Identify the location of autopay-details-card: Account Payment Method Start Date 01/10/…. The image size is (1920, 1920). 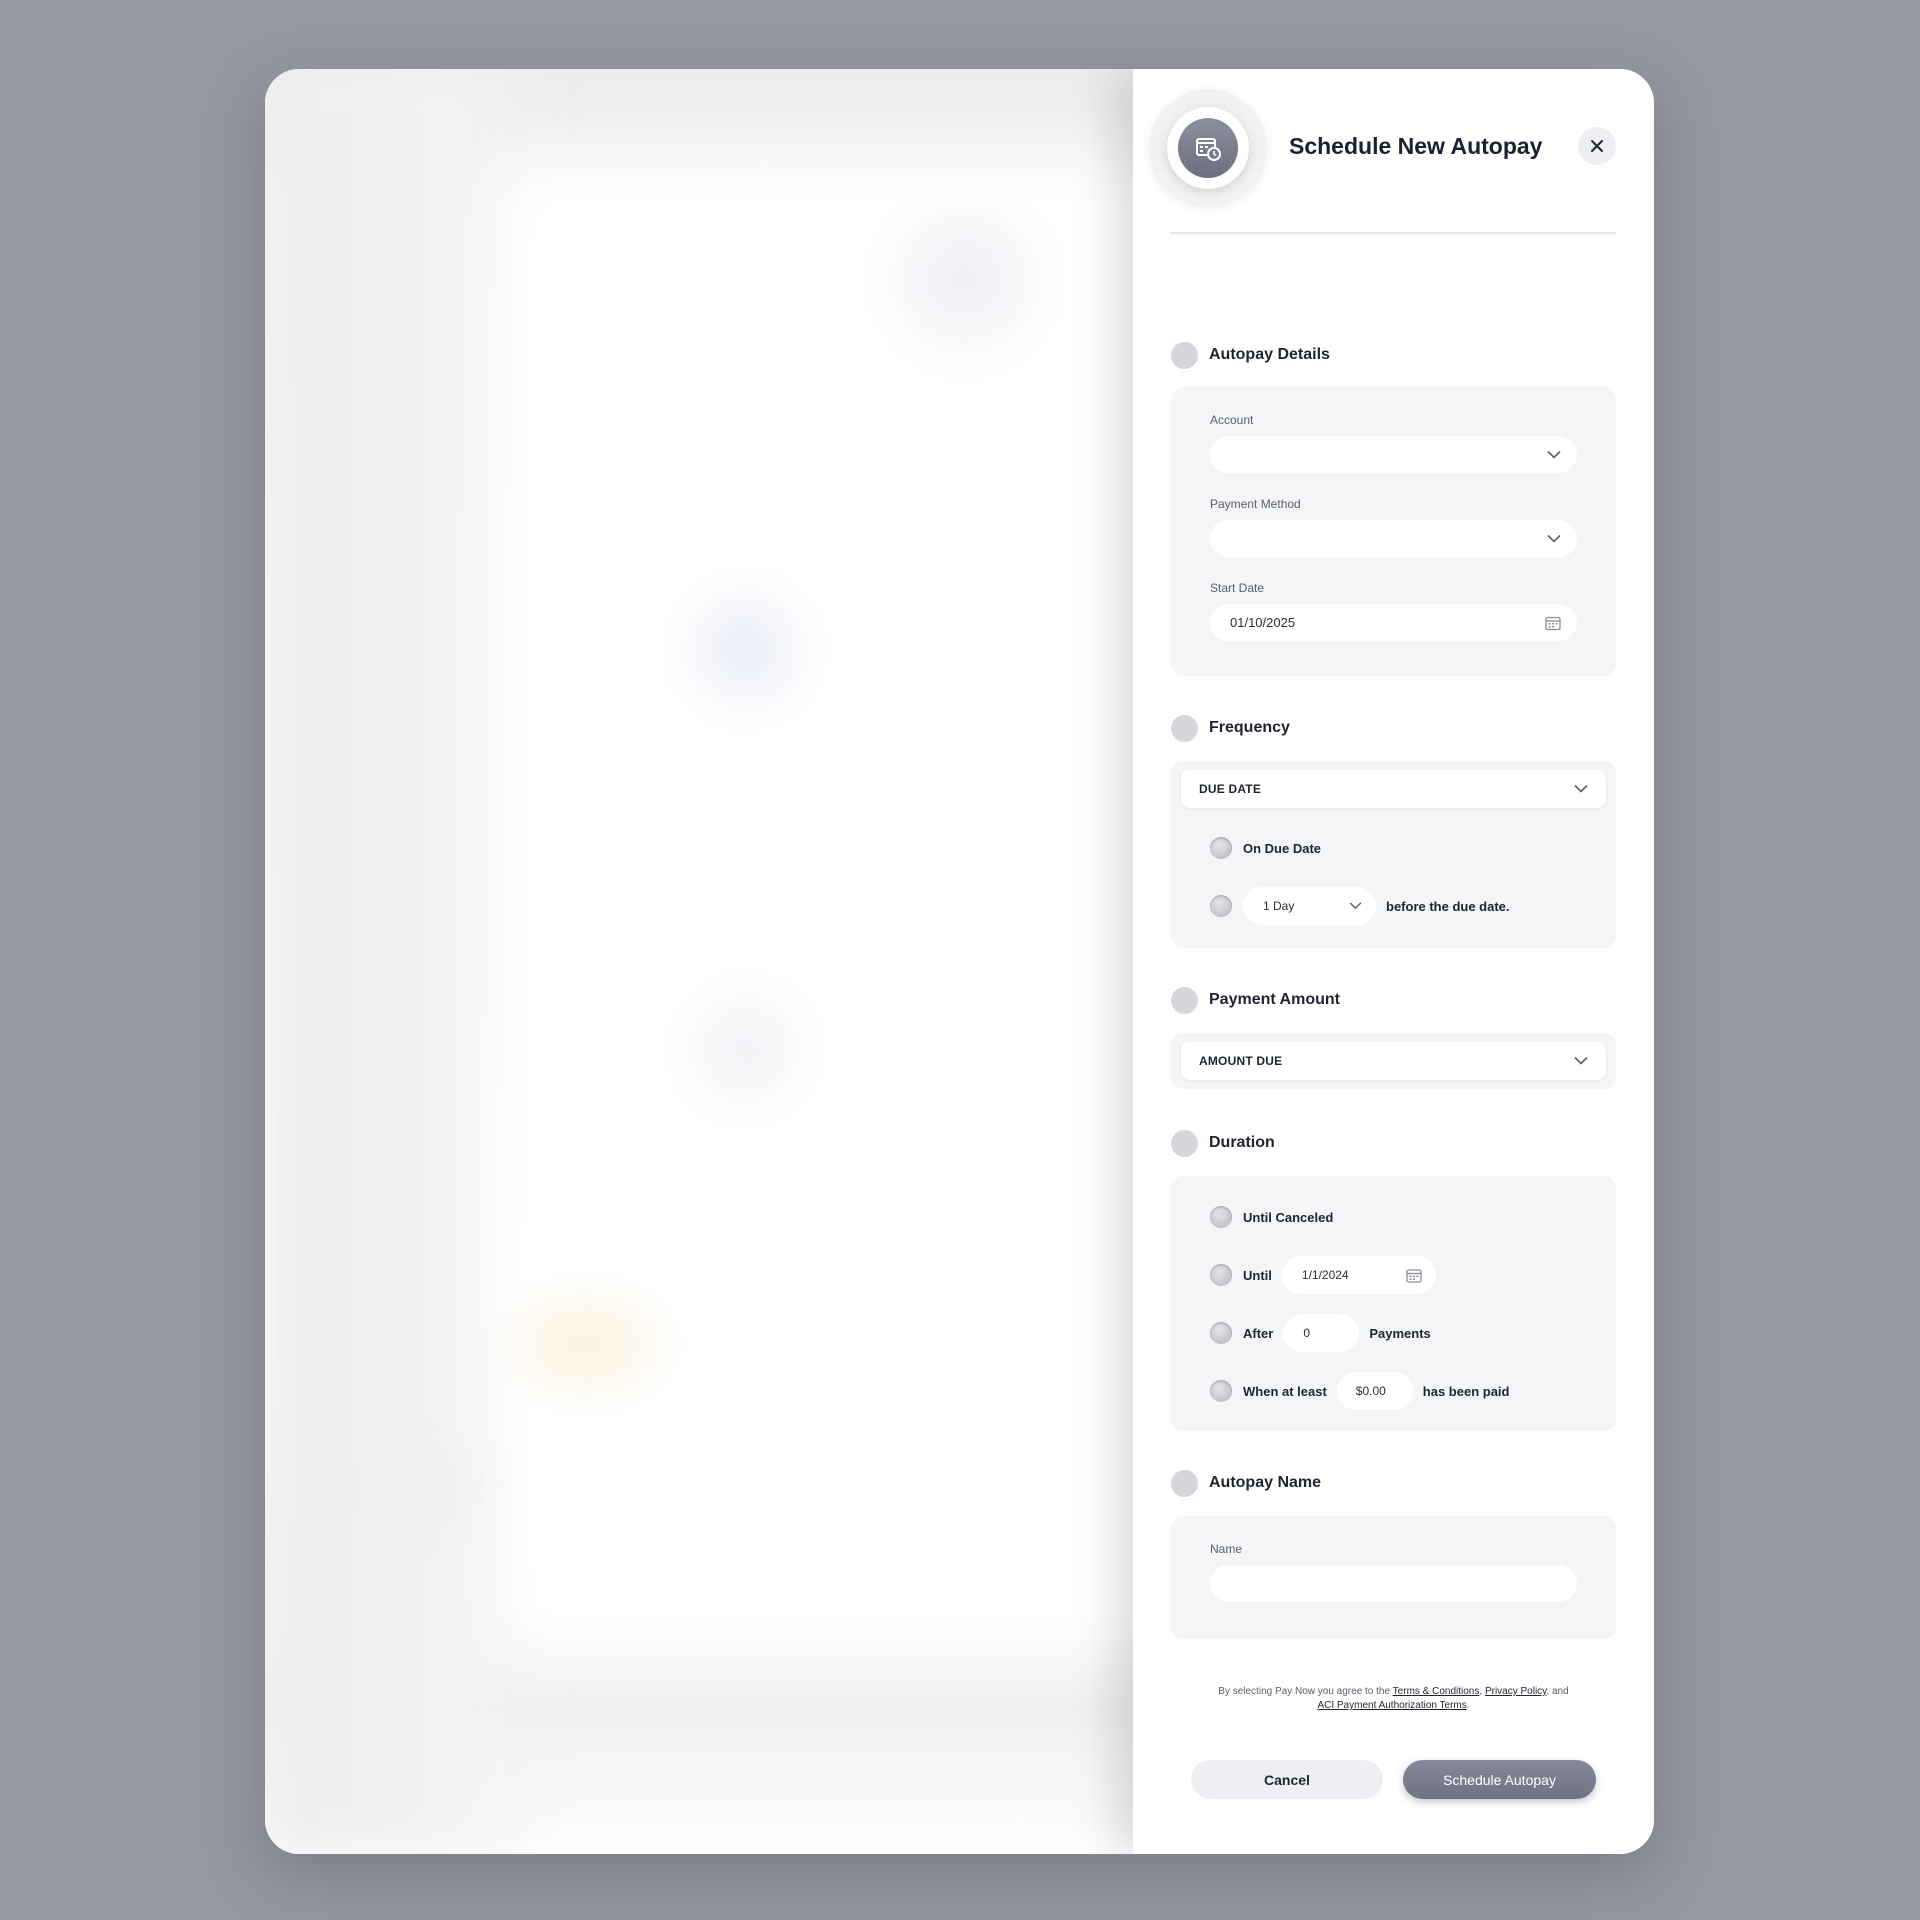
(1393, 531).